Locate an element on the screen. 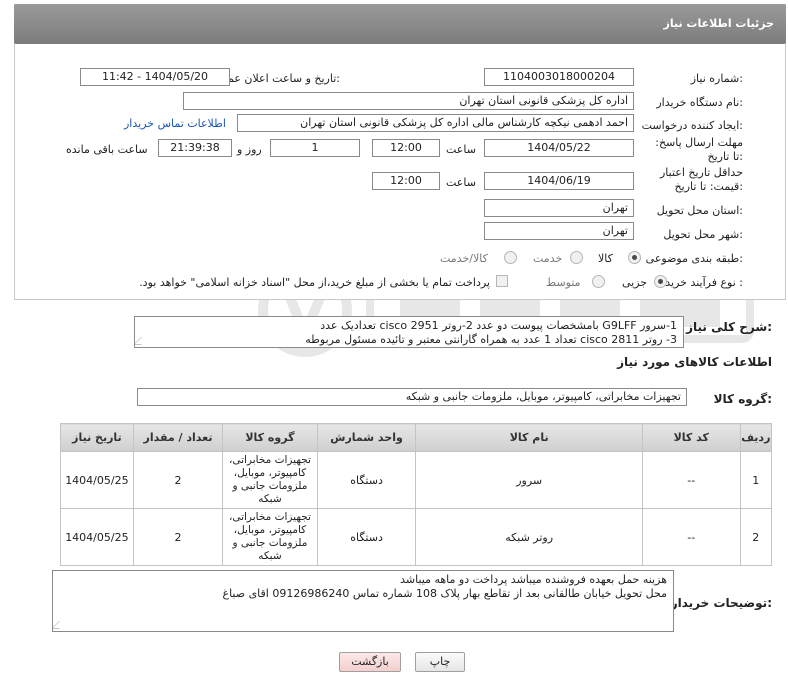 The height and width of the screenshot is (688, 788). col-unit: واحد شمارش is located at coordinates (366, 437).